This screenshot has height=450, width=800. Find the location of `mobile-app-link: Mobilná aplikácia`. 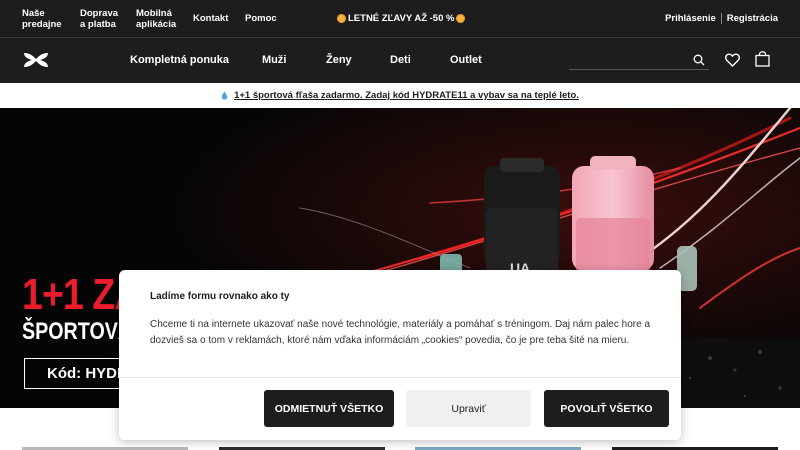

mobile-app-link: Mobilná aplikácia is located at coordinates (156, 19).